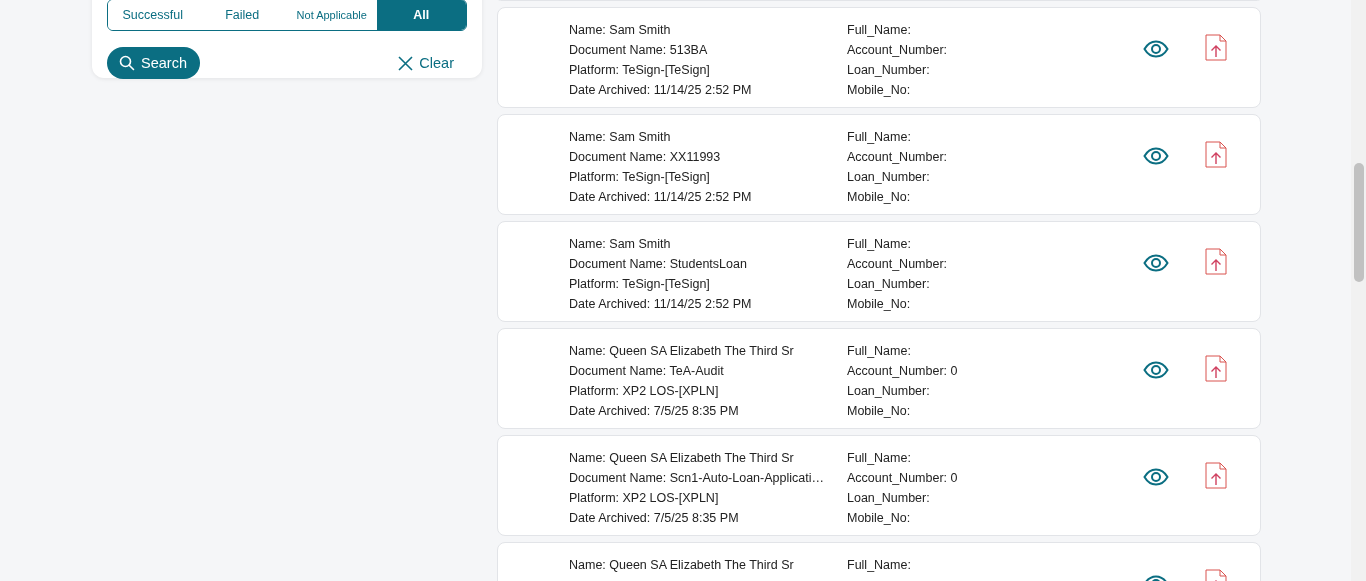  What do you see at coordinates (426, 63) in the screenshot?
I see `clear-button: Clear` at bounding box center [426, 63].